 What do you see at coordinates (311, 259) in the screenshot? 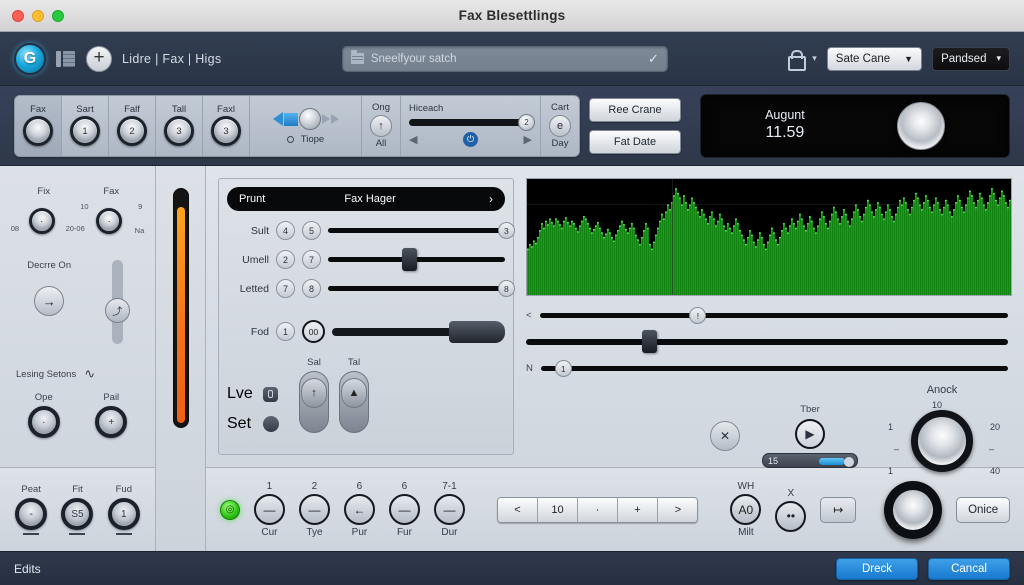
I see `umell-pill-2: 7` at bounding box center [311, 259].